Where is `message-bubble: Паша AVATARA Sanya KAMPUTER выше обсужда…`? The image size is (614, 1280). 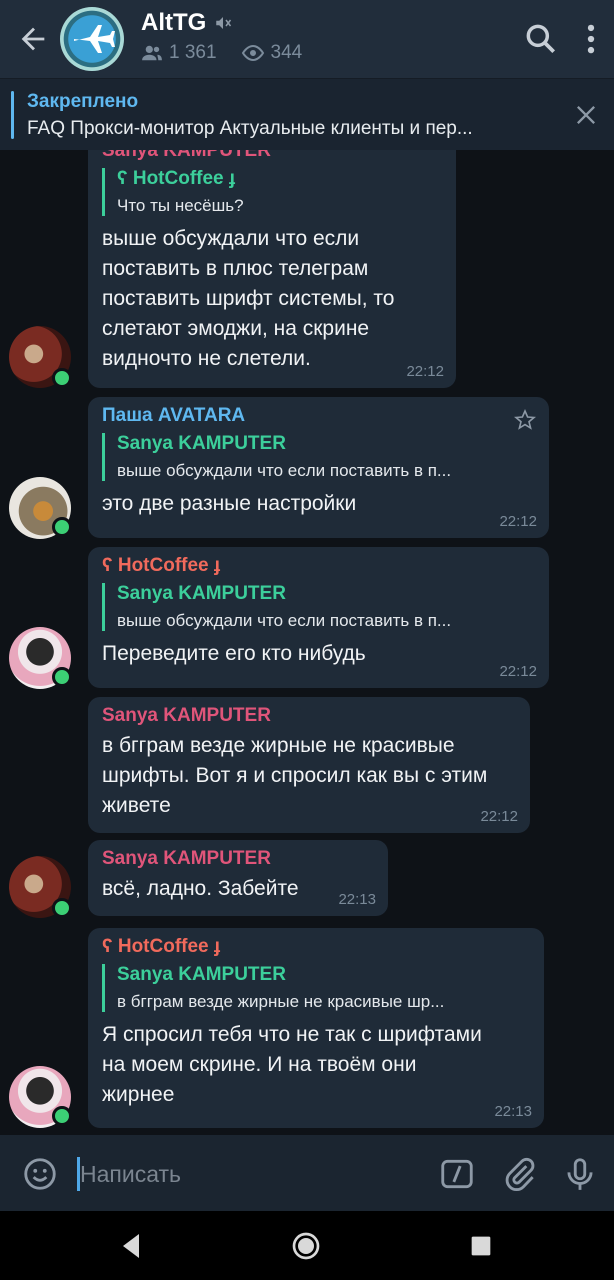
message-bubble: Паша AVATARA Sanya KAMPUTER выше обсужда… is located at coordinates (318, 467).